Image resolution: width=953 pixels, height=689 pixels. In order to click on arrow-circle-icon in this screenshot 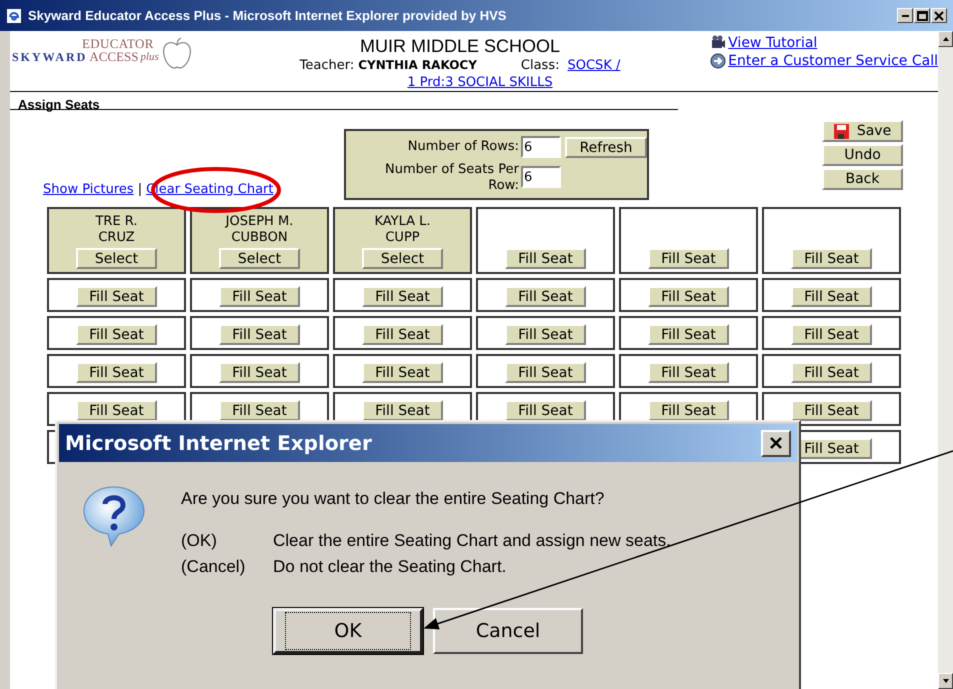, I will do `click(718, 61)`.